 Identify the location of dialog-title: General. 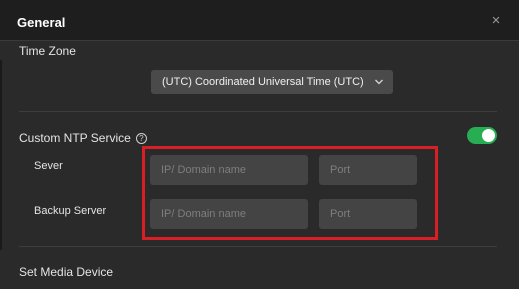
(41, 22).